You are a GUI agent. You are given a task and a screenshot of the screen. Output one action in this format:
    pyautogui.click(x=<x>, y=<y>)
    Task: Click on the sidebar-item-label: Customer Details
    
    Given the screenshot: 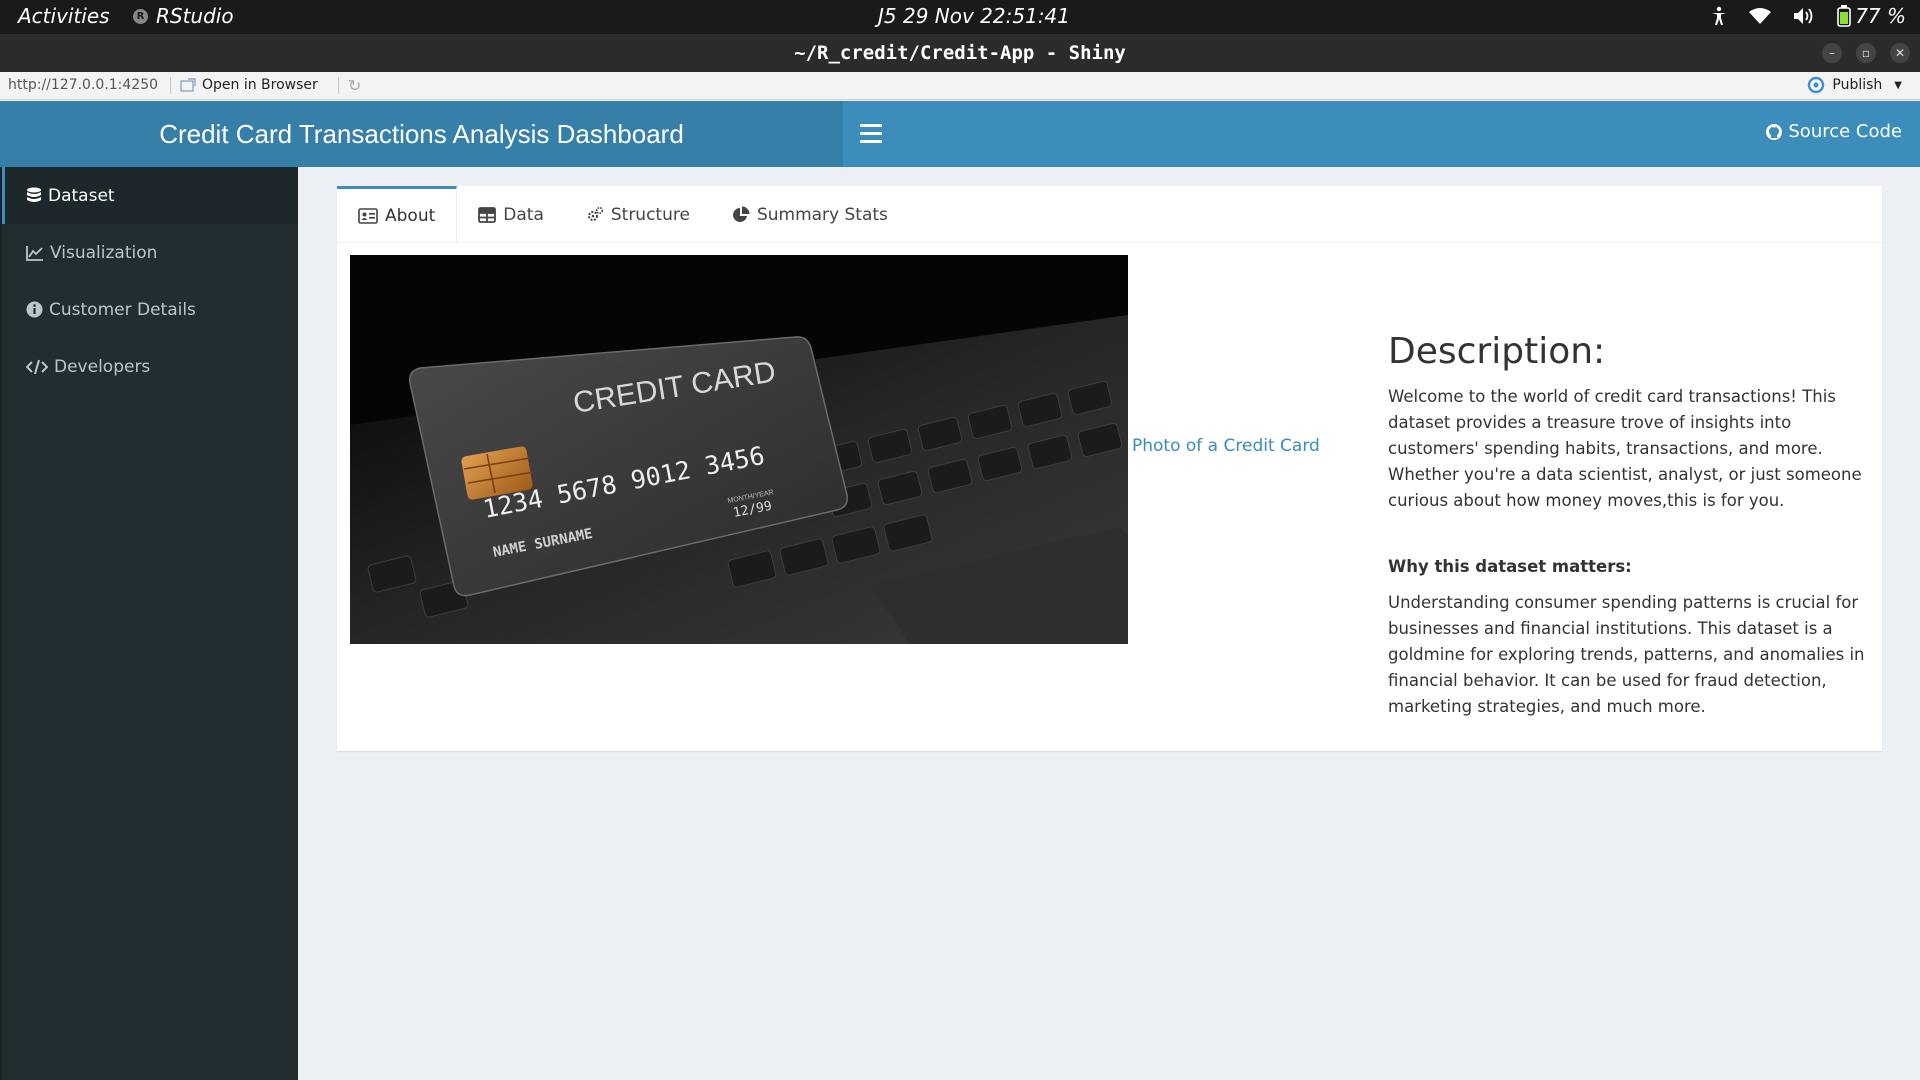 What is the action you would take?
    pyautogui.click(x=122, y=309)
    